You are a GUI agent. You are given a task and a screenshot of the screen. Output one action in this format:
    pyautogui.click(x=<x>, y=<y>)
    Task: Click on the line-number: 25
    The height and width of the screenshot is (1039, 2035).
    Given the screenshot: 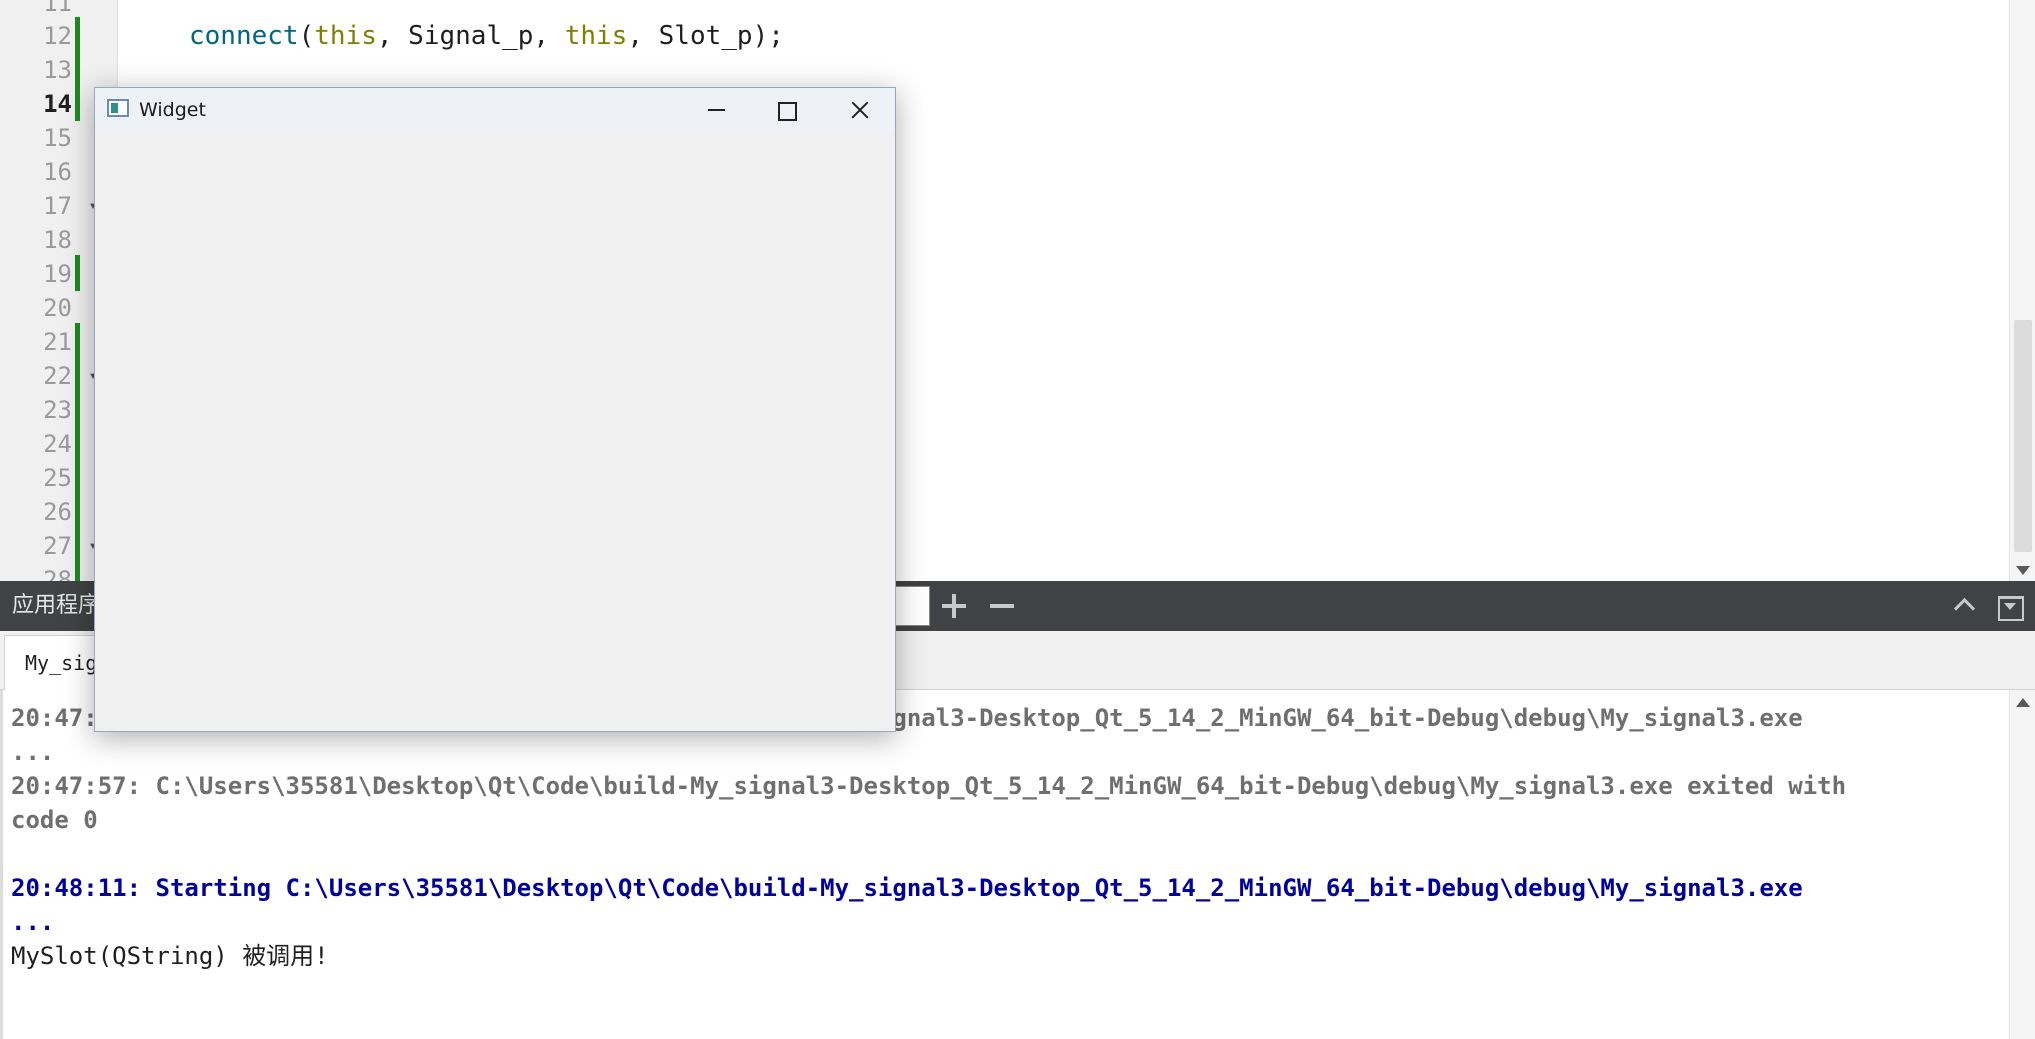 What is the action you would take?
    pyautogui.click(x=57, y=478)
    